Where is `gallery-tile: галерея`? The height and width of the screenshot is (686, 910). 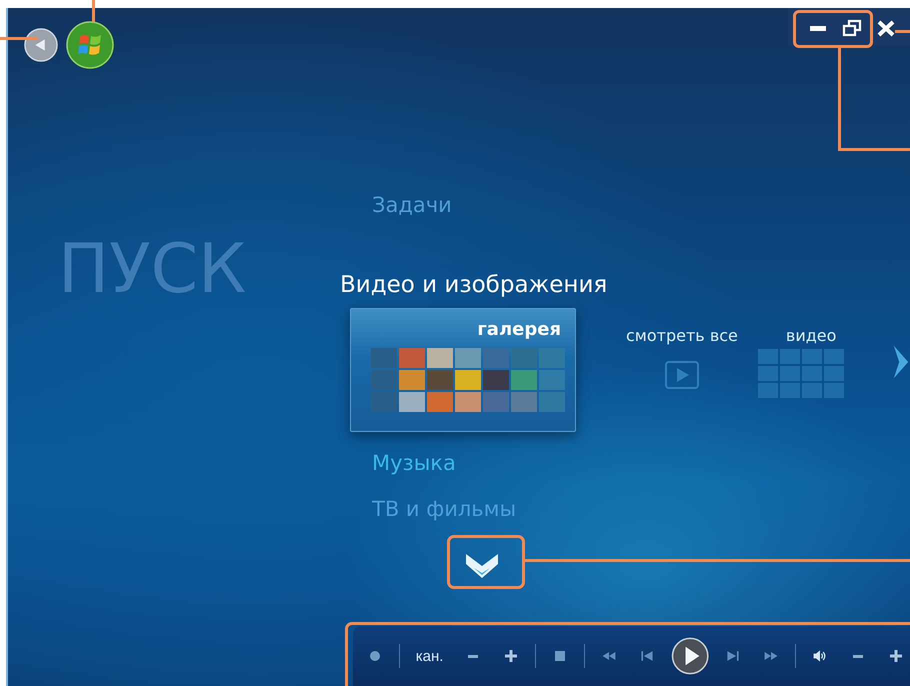
gallery-tile: галерея is located at coordinates (463, 370).